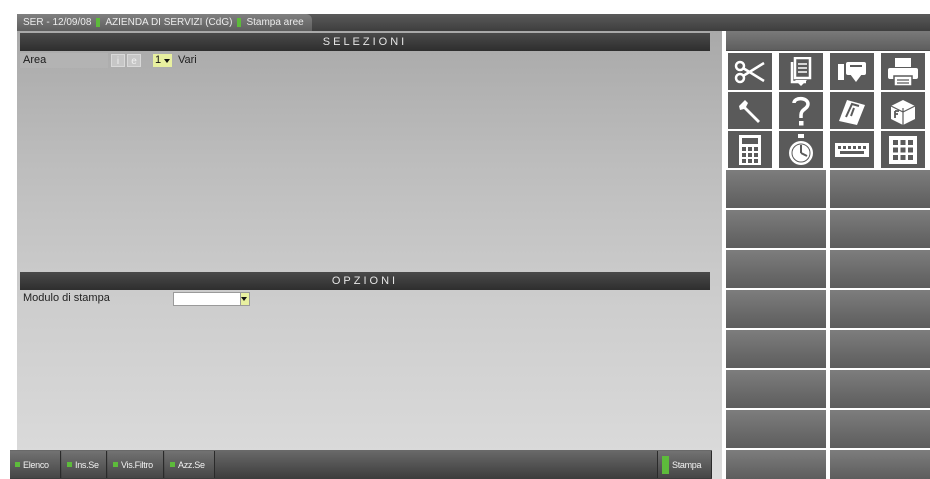  Describe the element at coordinates (828, 41) in the screenshot. I see `toolbar-top-strip` at that location.